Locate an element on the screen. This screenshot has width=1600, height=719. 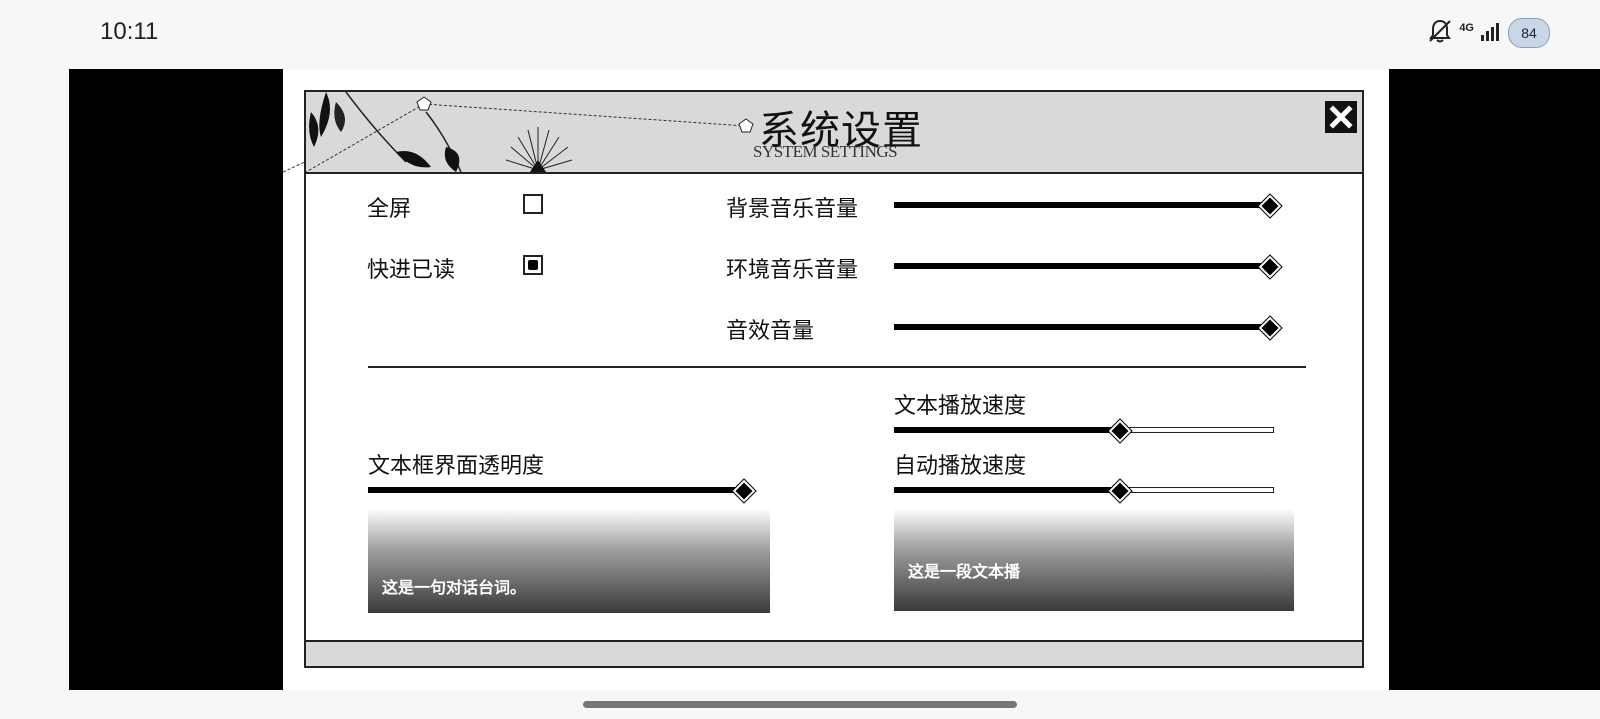
close-icon is located at coordinates (1341, 117).